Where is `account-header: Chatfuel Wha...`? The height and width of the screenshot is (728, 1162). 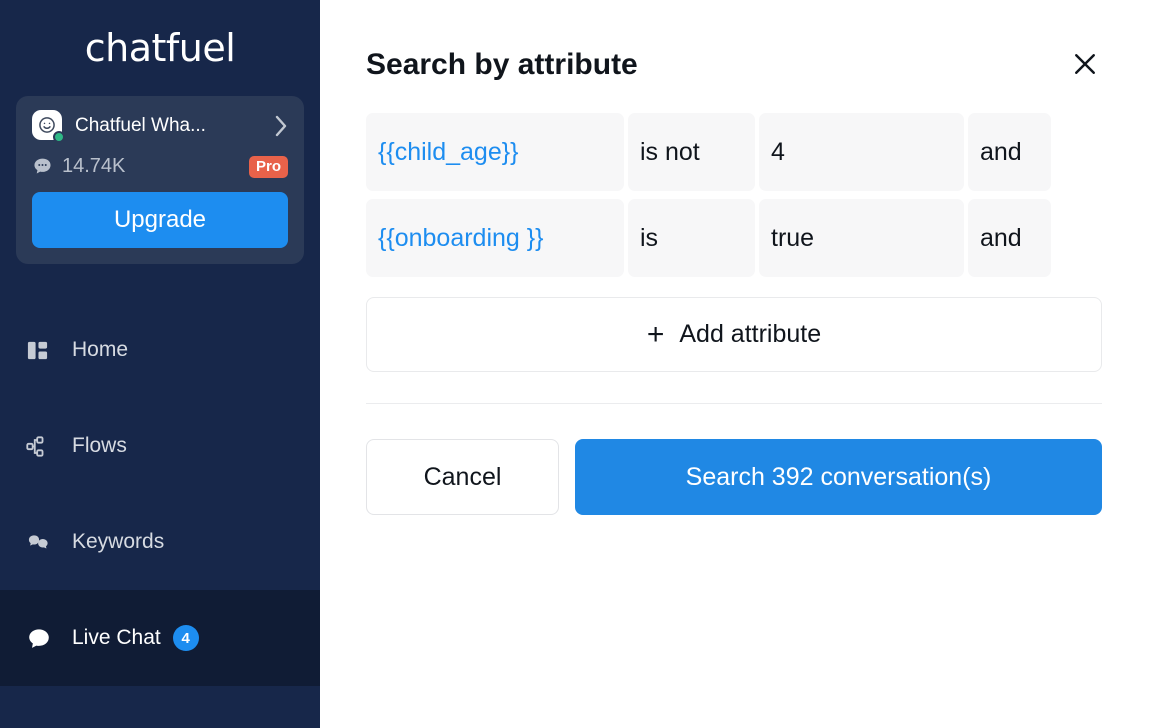
account-header: Chatfuel Wha... is located at coordinates (160, 126).